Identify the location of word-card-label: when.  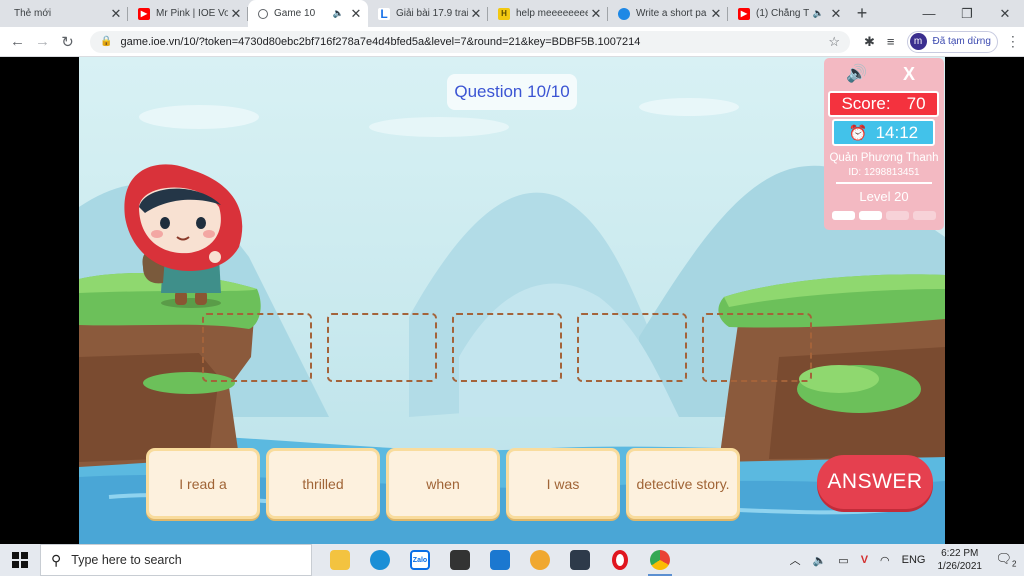
(443, 483).